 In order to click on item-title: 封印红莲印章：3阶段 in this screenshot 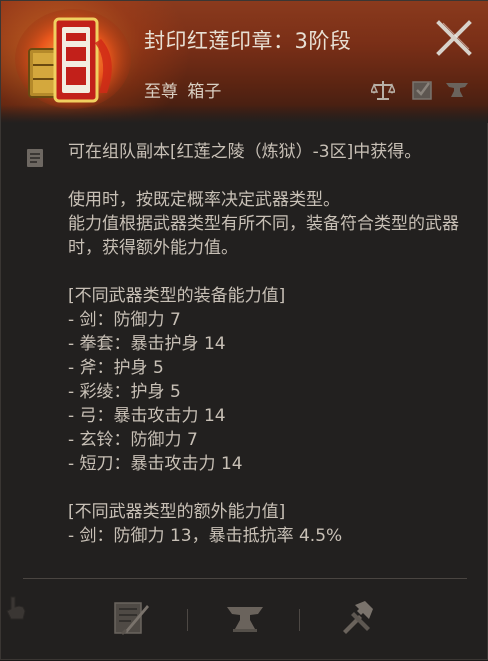, I will do `click(248, 41)`.